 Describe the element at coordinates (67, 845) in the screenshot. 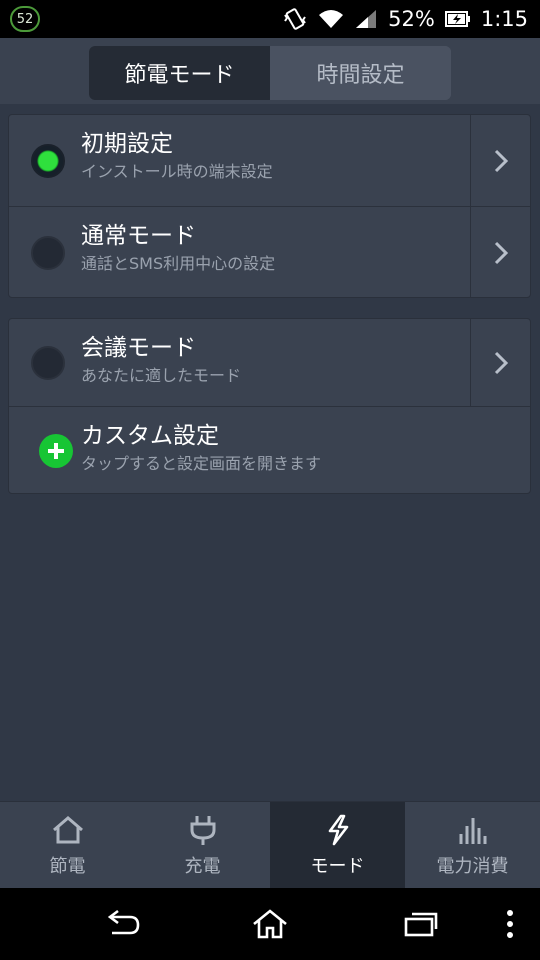

I see `nav-power-saving: 節電` at that location.